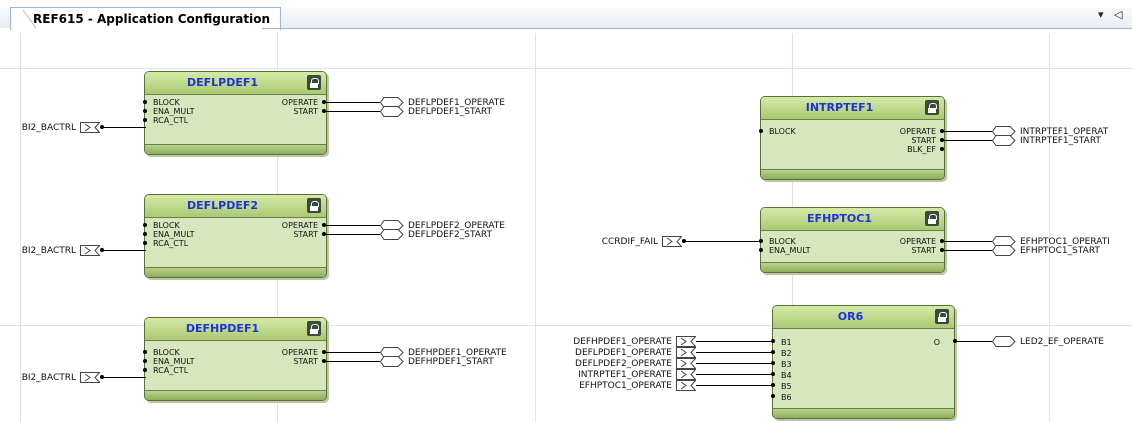  I want to click on block-title: DEFLPDEF1, so click(222, 82).